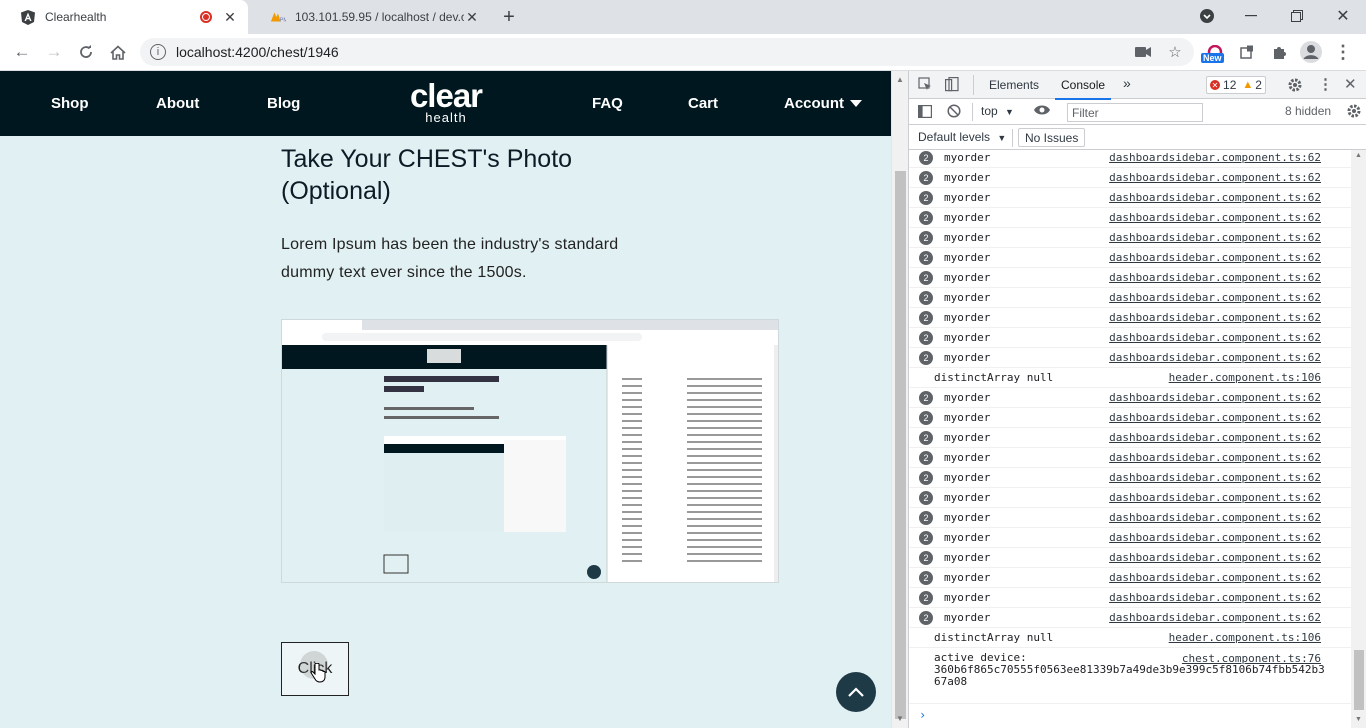  What do you see at coordinates (1343, 16) in the screenshot?
I see `close-window-icon: ✕` at bounding box center [1343, 16].